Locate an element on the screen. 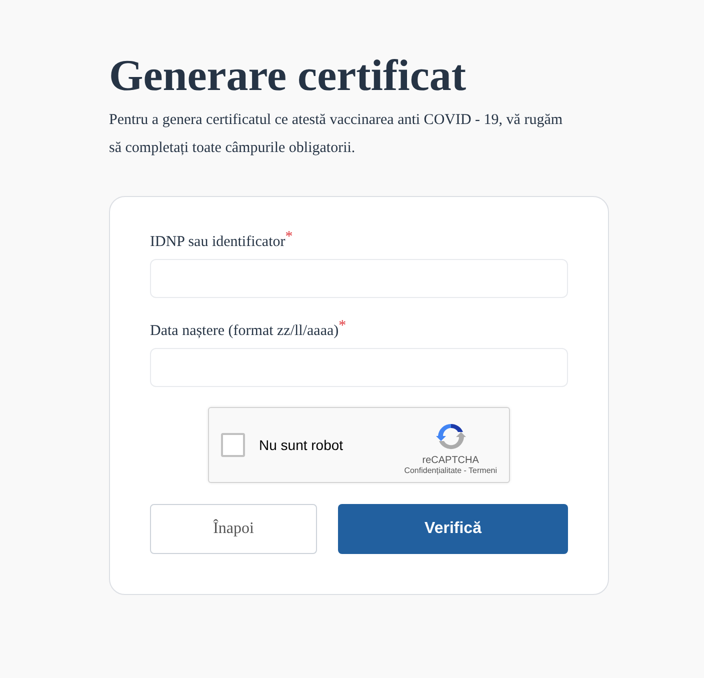 This screenshot has height=678, width=704. captcha-label: Nu sunt robot is located at coordinates (301, 445).